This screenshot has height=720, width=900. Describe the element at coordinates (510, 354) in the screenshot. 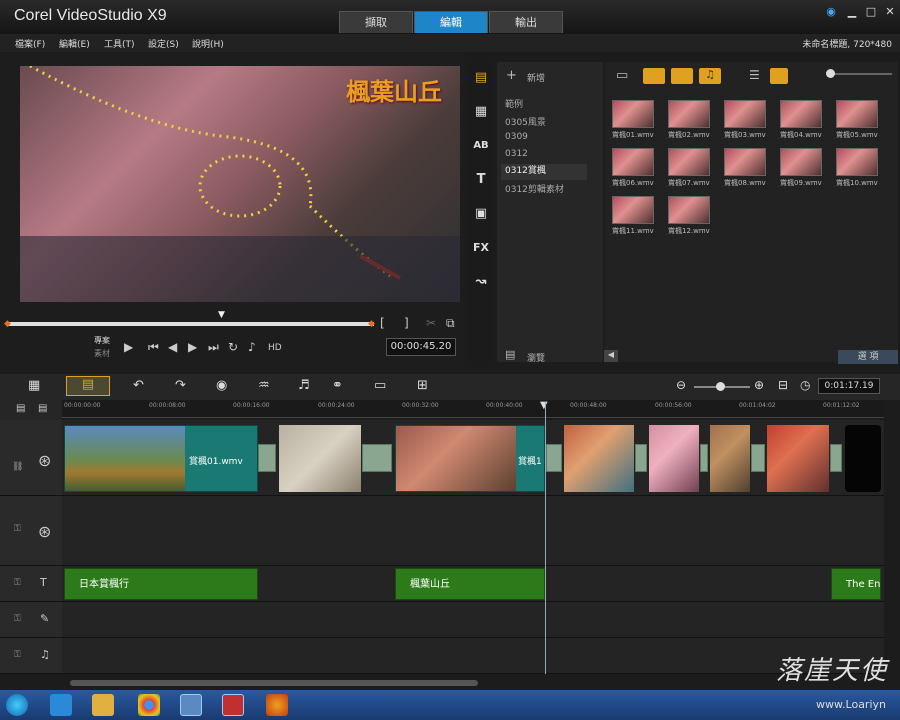

I see `browse-icon: ▤` at that location.